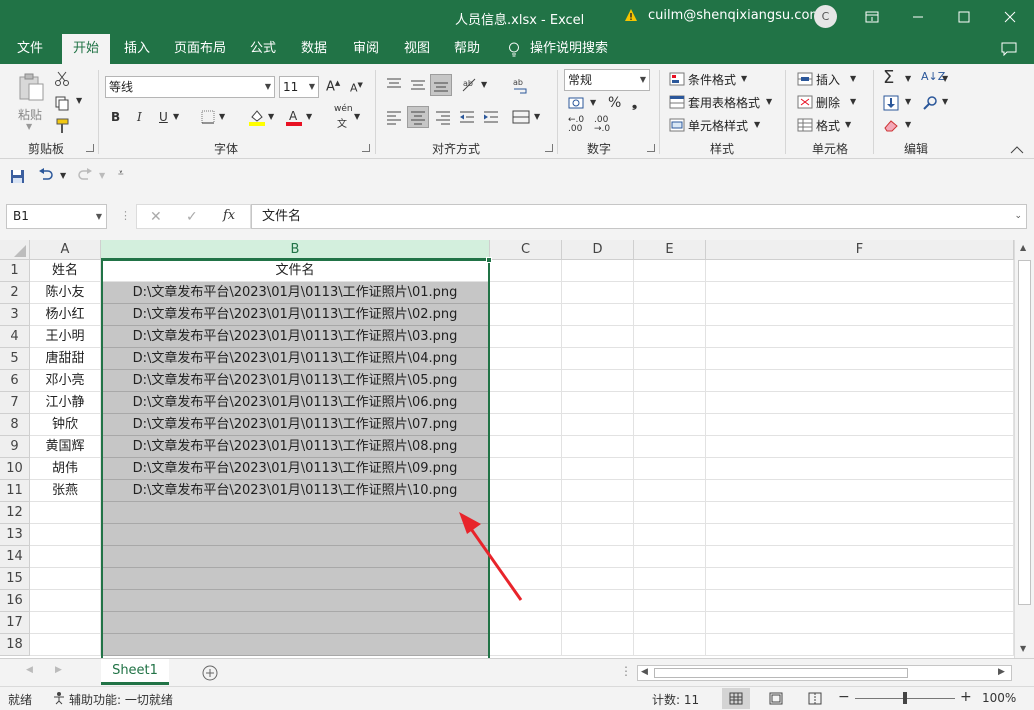  Describe the element at coordinates (891, 125) in the screenshot. I see `clear-icon` at that location.